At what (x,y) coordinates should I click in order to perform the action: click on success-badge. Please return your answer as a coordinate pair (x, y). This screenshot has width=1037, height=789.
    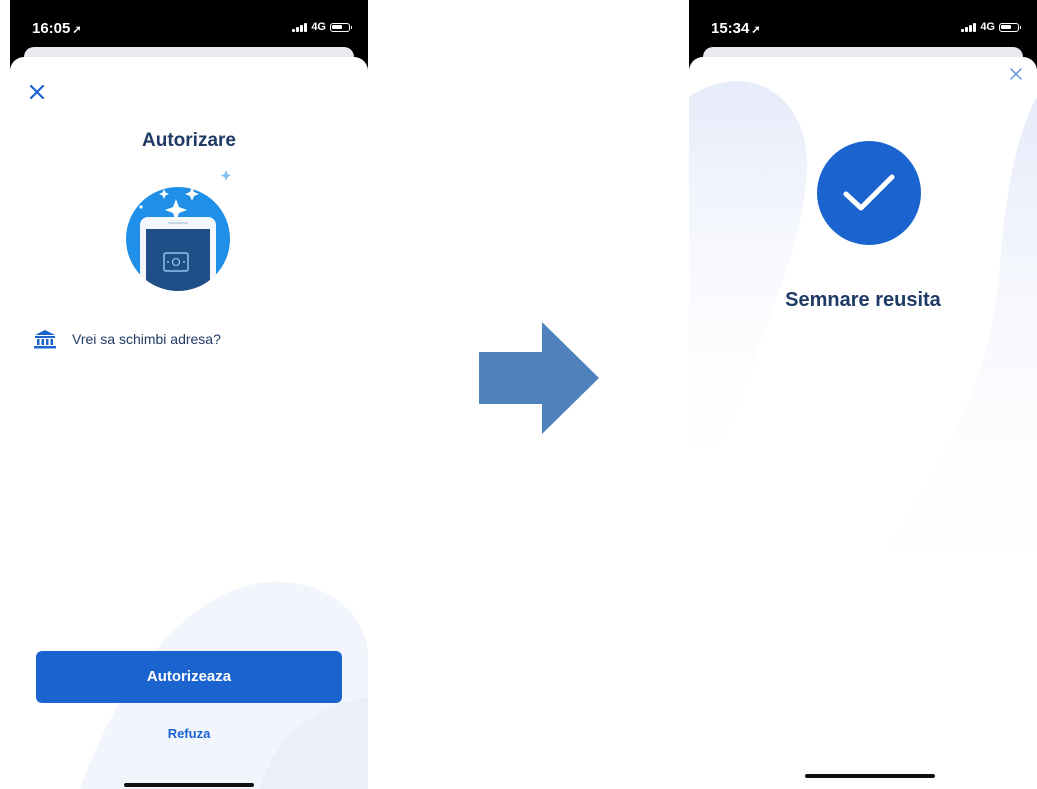
    Looking at the image, I should click on (869, 193).